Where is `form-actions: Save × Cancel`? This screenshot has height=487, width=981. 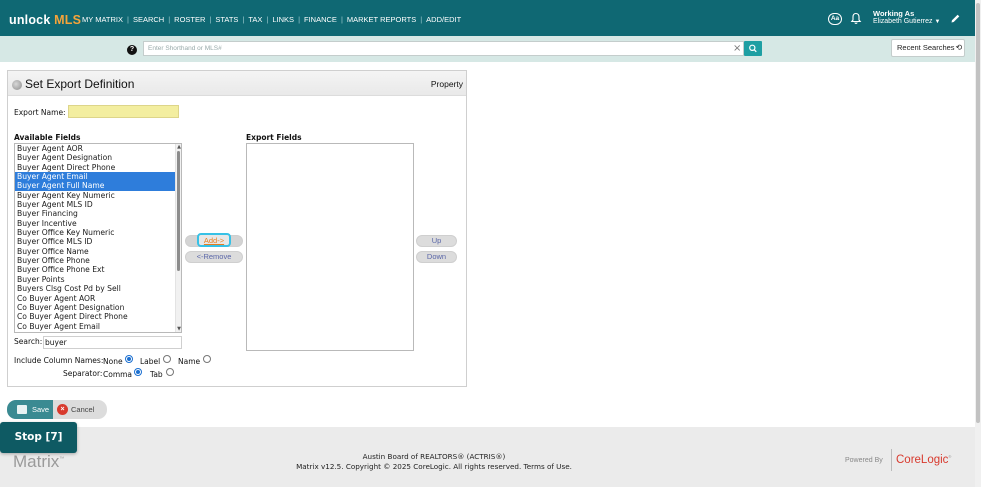
form-actions: Save × Cancel is located at coordinates (57, 409).